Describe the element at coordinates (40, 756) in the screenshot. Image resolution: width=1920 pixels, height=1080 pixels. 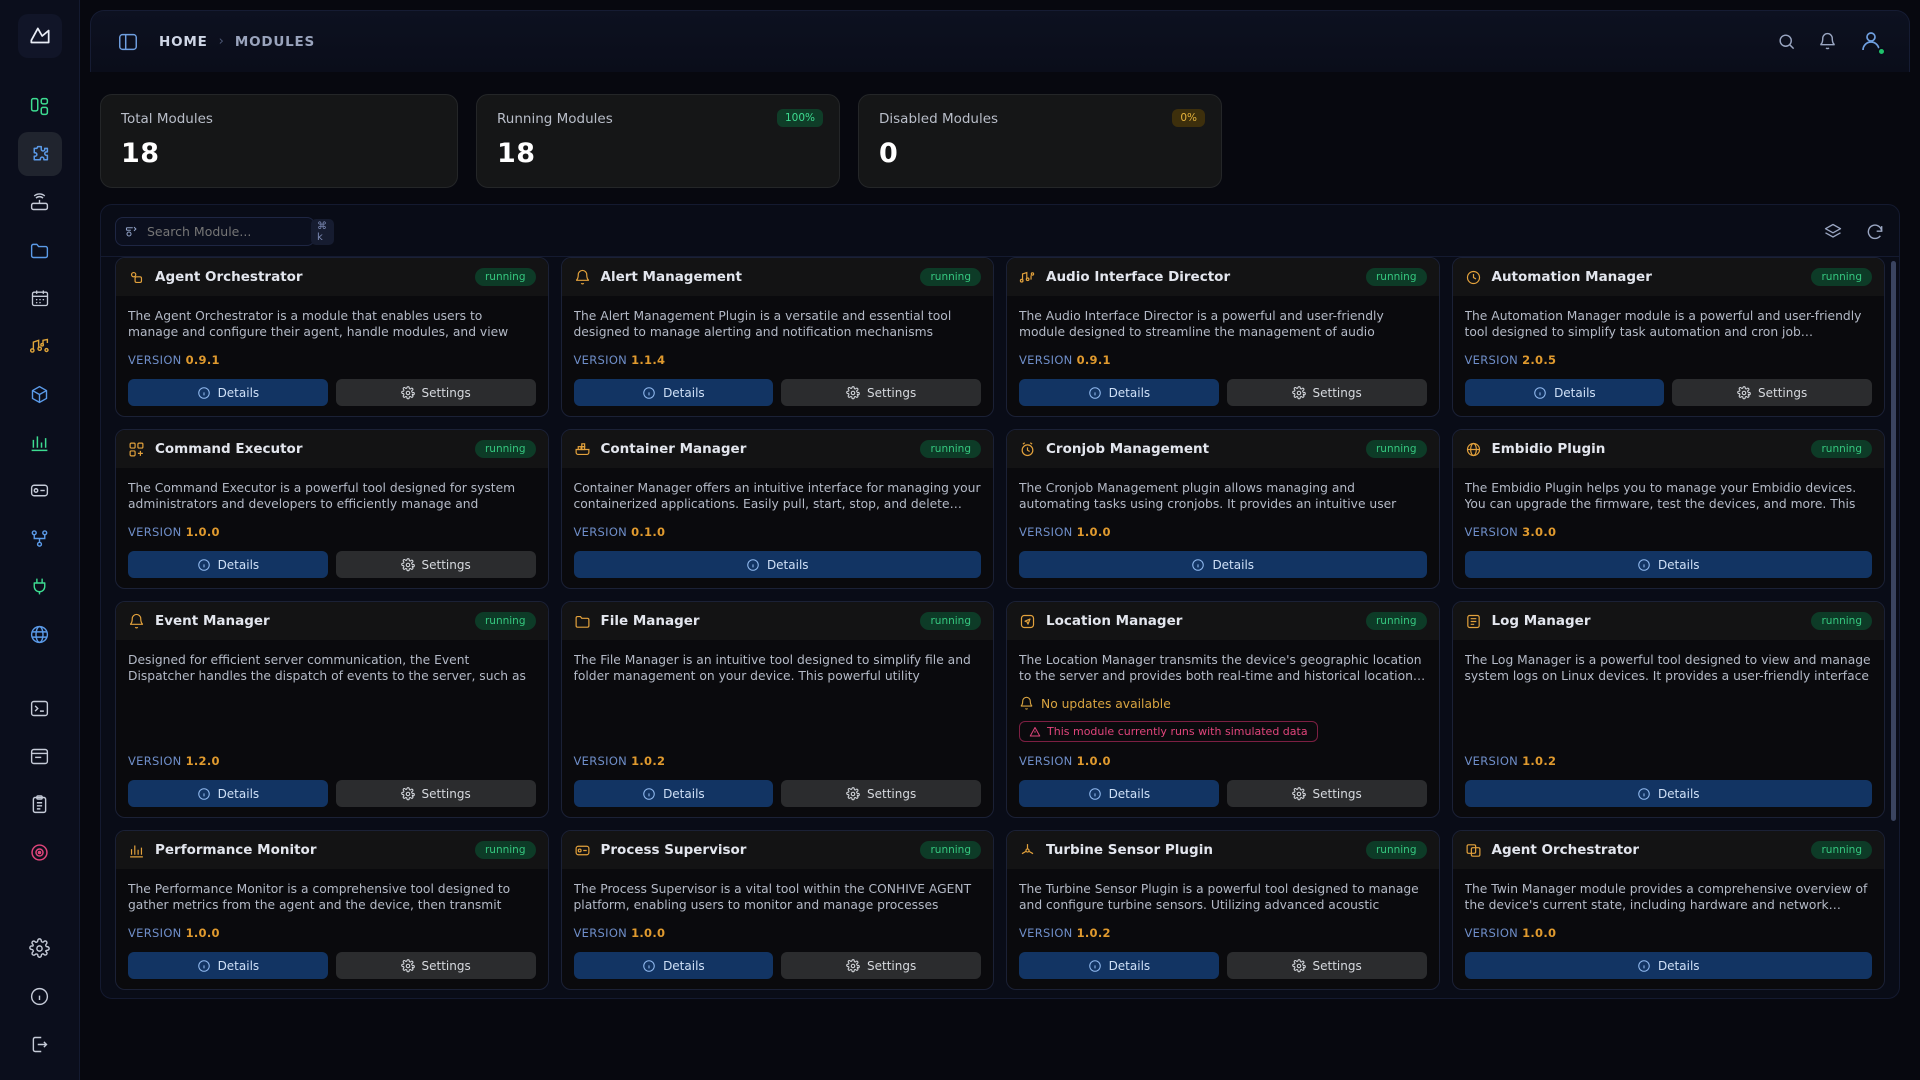
I see `sidebar-item-console` at that location.